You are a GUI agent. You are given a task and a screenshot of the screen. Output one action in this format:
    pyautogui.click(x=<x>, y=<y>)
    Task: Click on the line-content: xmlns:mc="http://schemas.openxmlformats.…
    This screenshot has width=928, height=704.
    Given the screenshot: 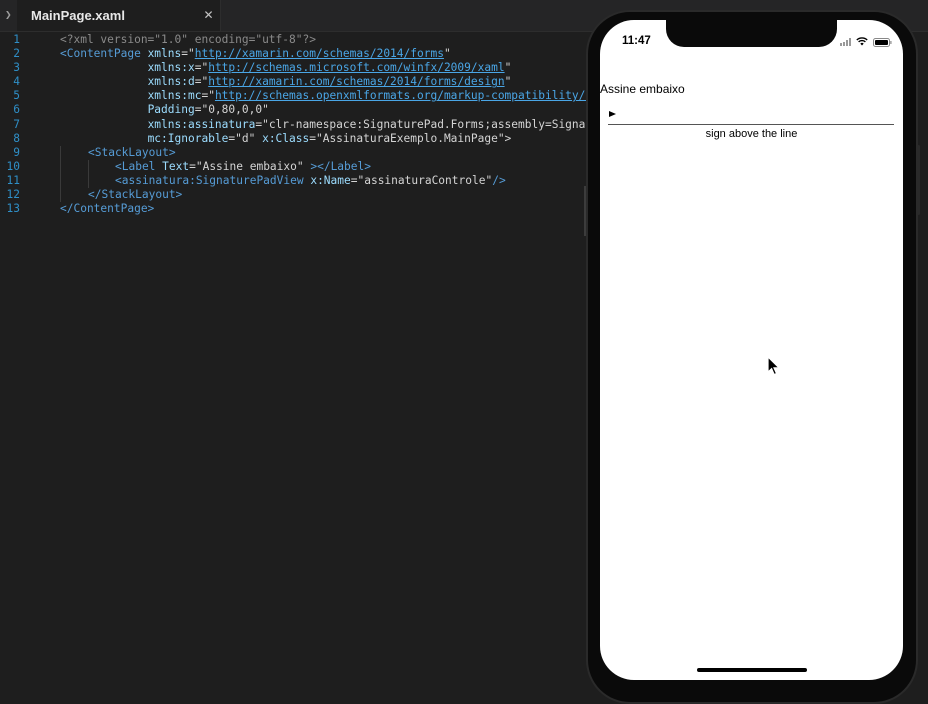 What is the action you would take?
    pyautogui.click(x=329, y=96)
    